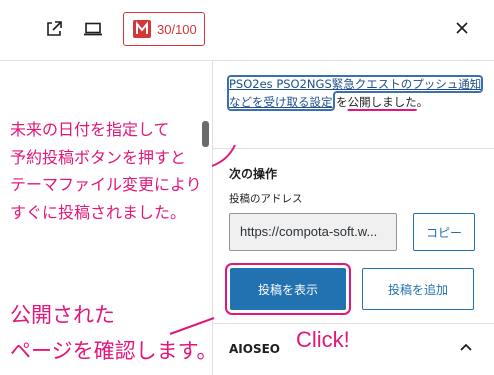  I want to click on close-icon, so click(462, 28).